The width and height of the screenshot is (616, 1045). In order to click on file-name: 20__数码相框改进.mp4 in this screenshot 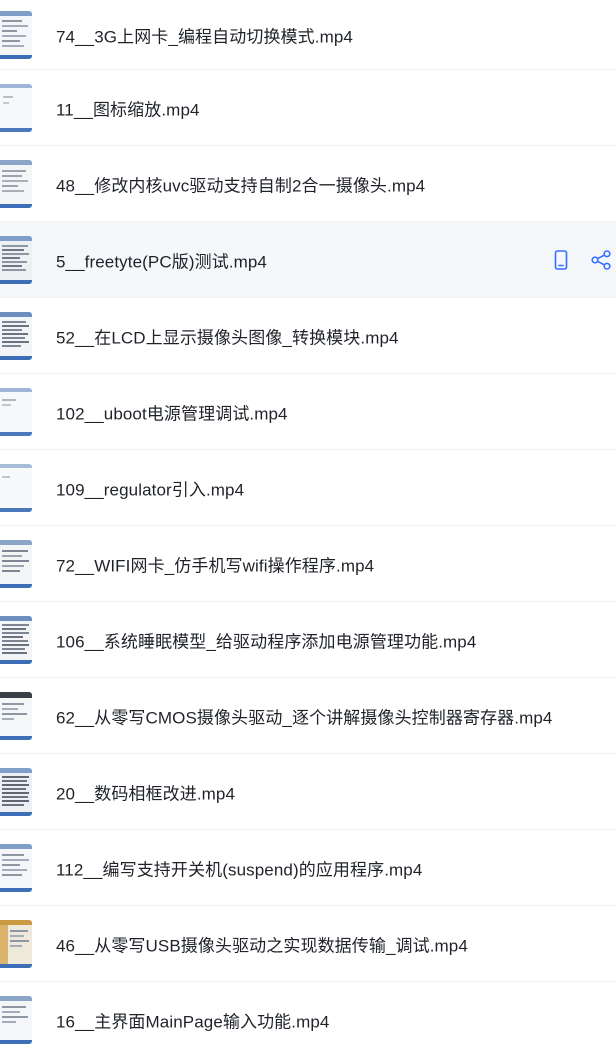, I will do `click(146, 793)`.